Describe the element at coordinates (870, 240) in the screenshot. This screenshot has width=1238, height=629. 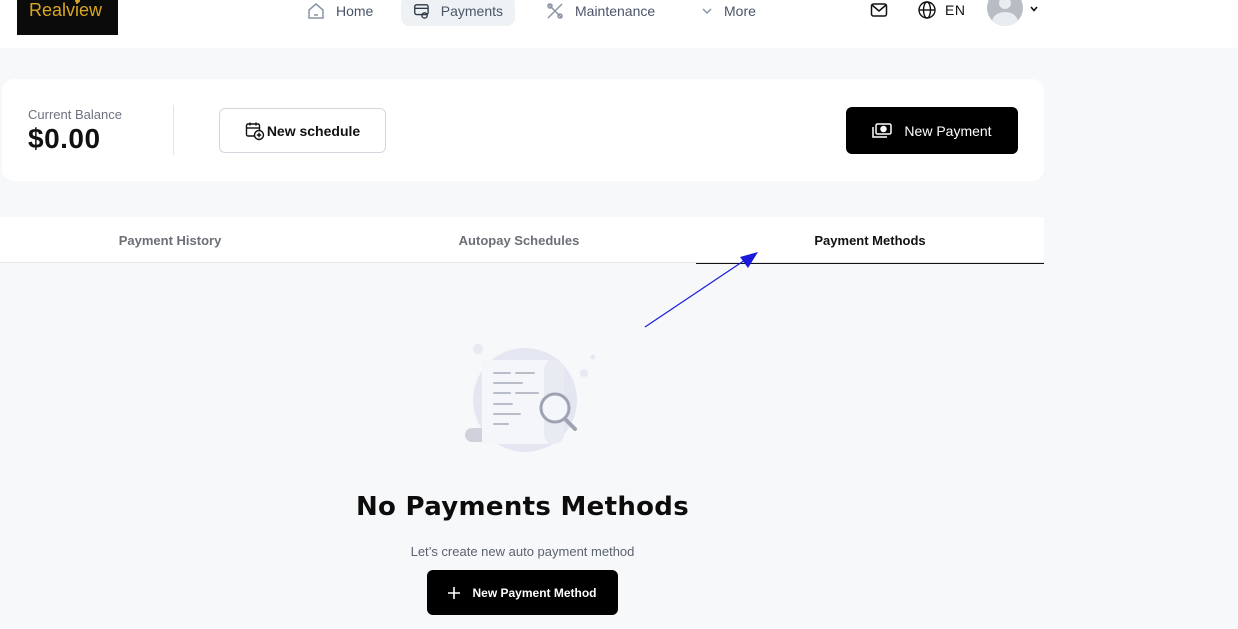
I see `tab-payment-methods: Payment Methods` at that location.